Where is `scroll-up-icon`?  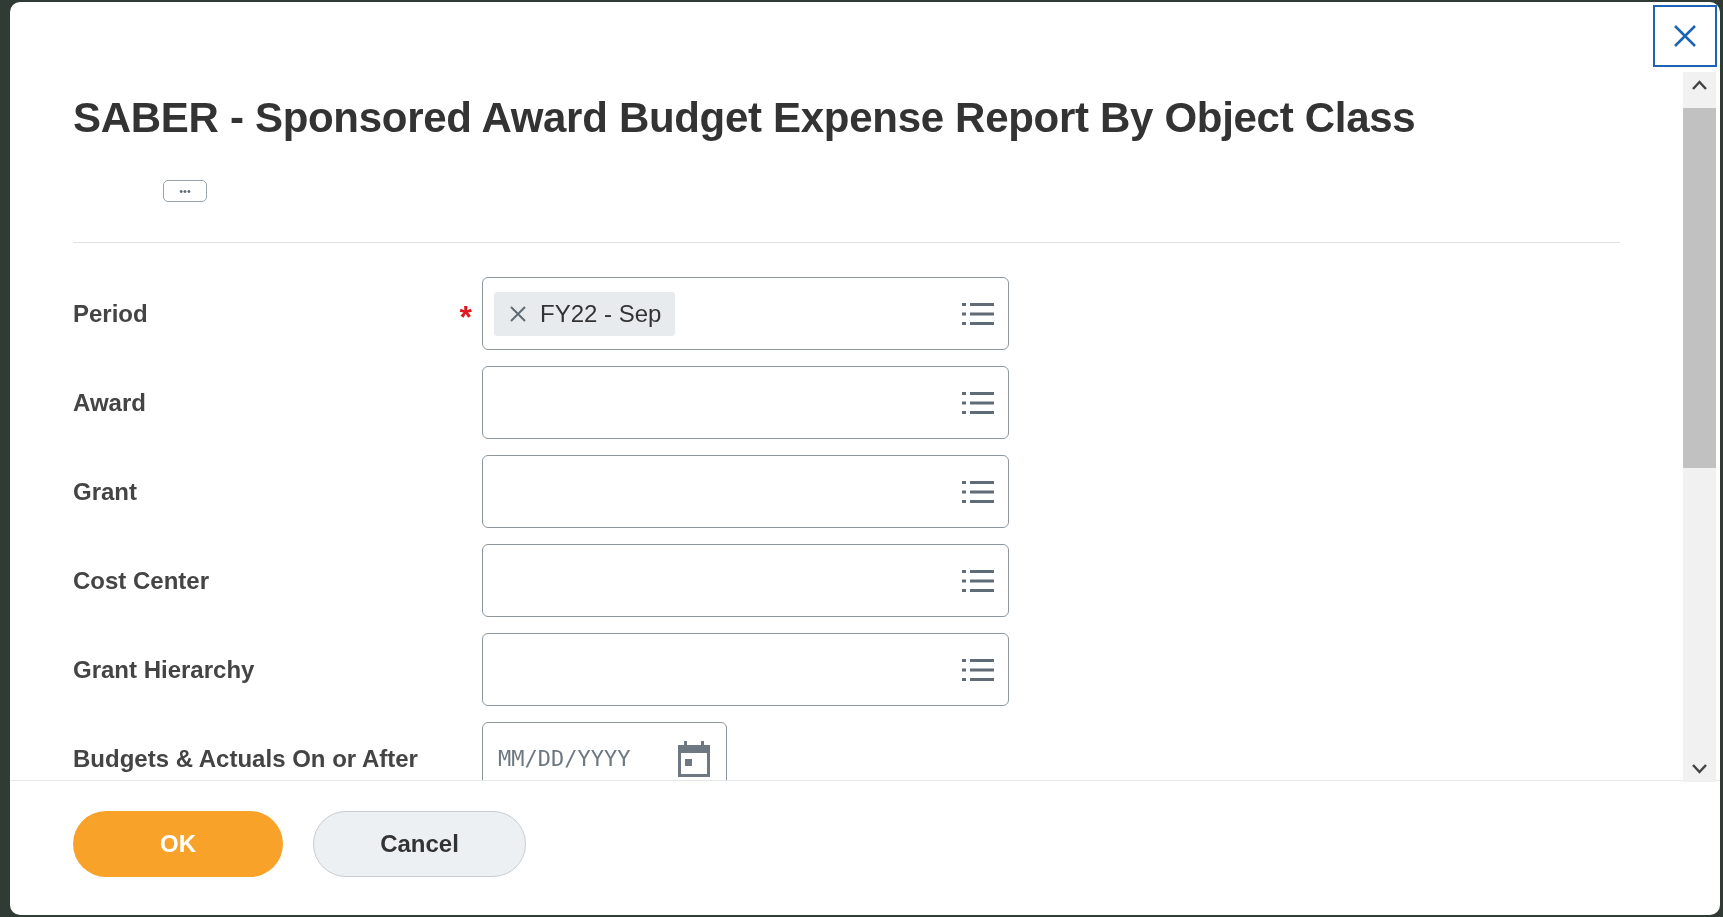 scroll-up-icon is located at coordinates (1699, 85).